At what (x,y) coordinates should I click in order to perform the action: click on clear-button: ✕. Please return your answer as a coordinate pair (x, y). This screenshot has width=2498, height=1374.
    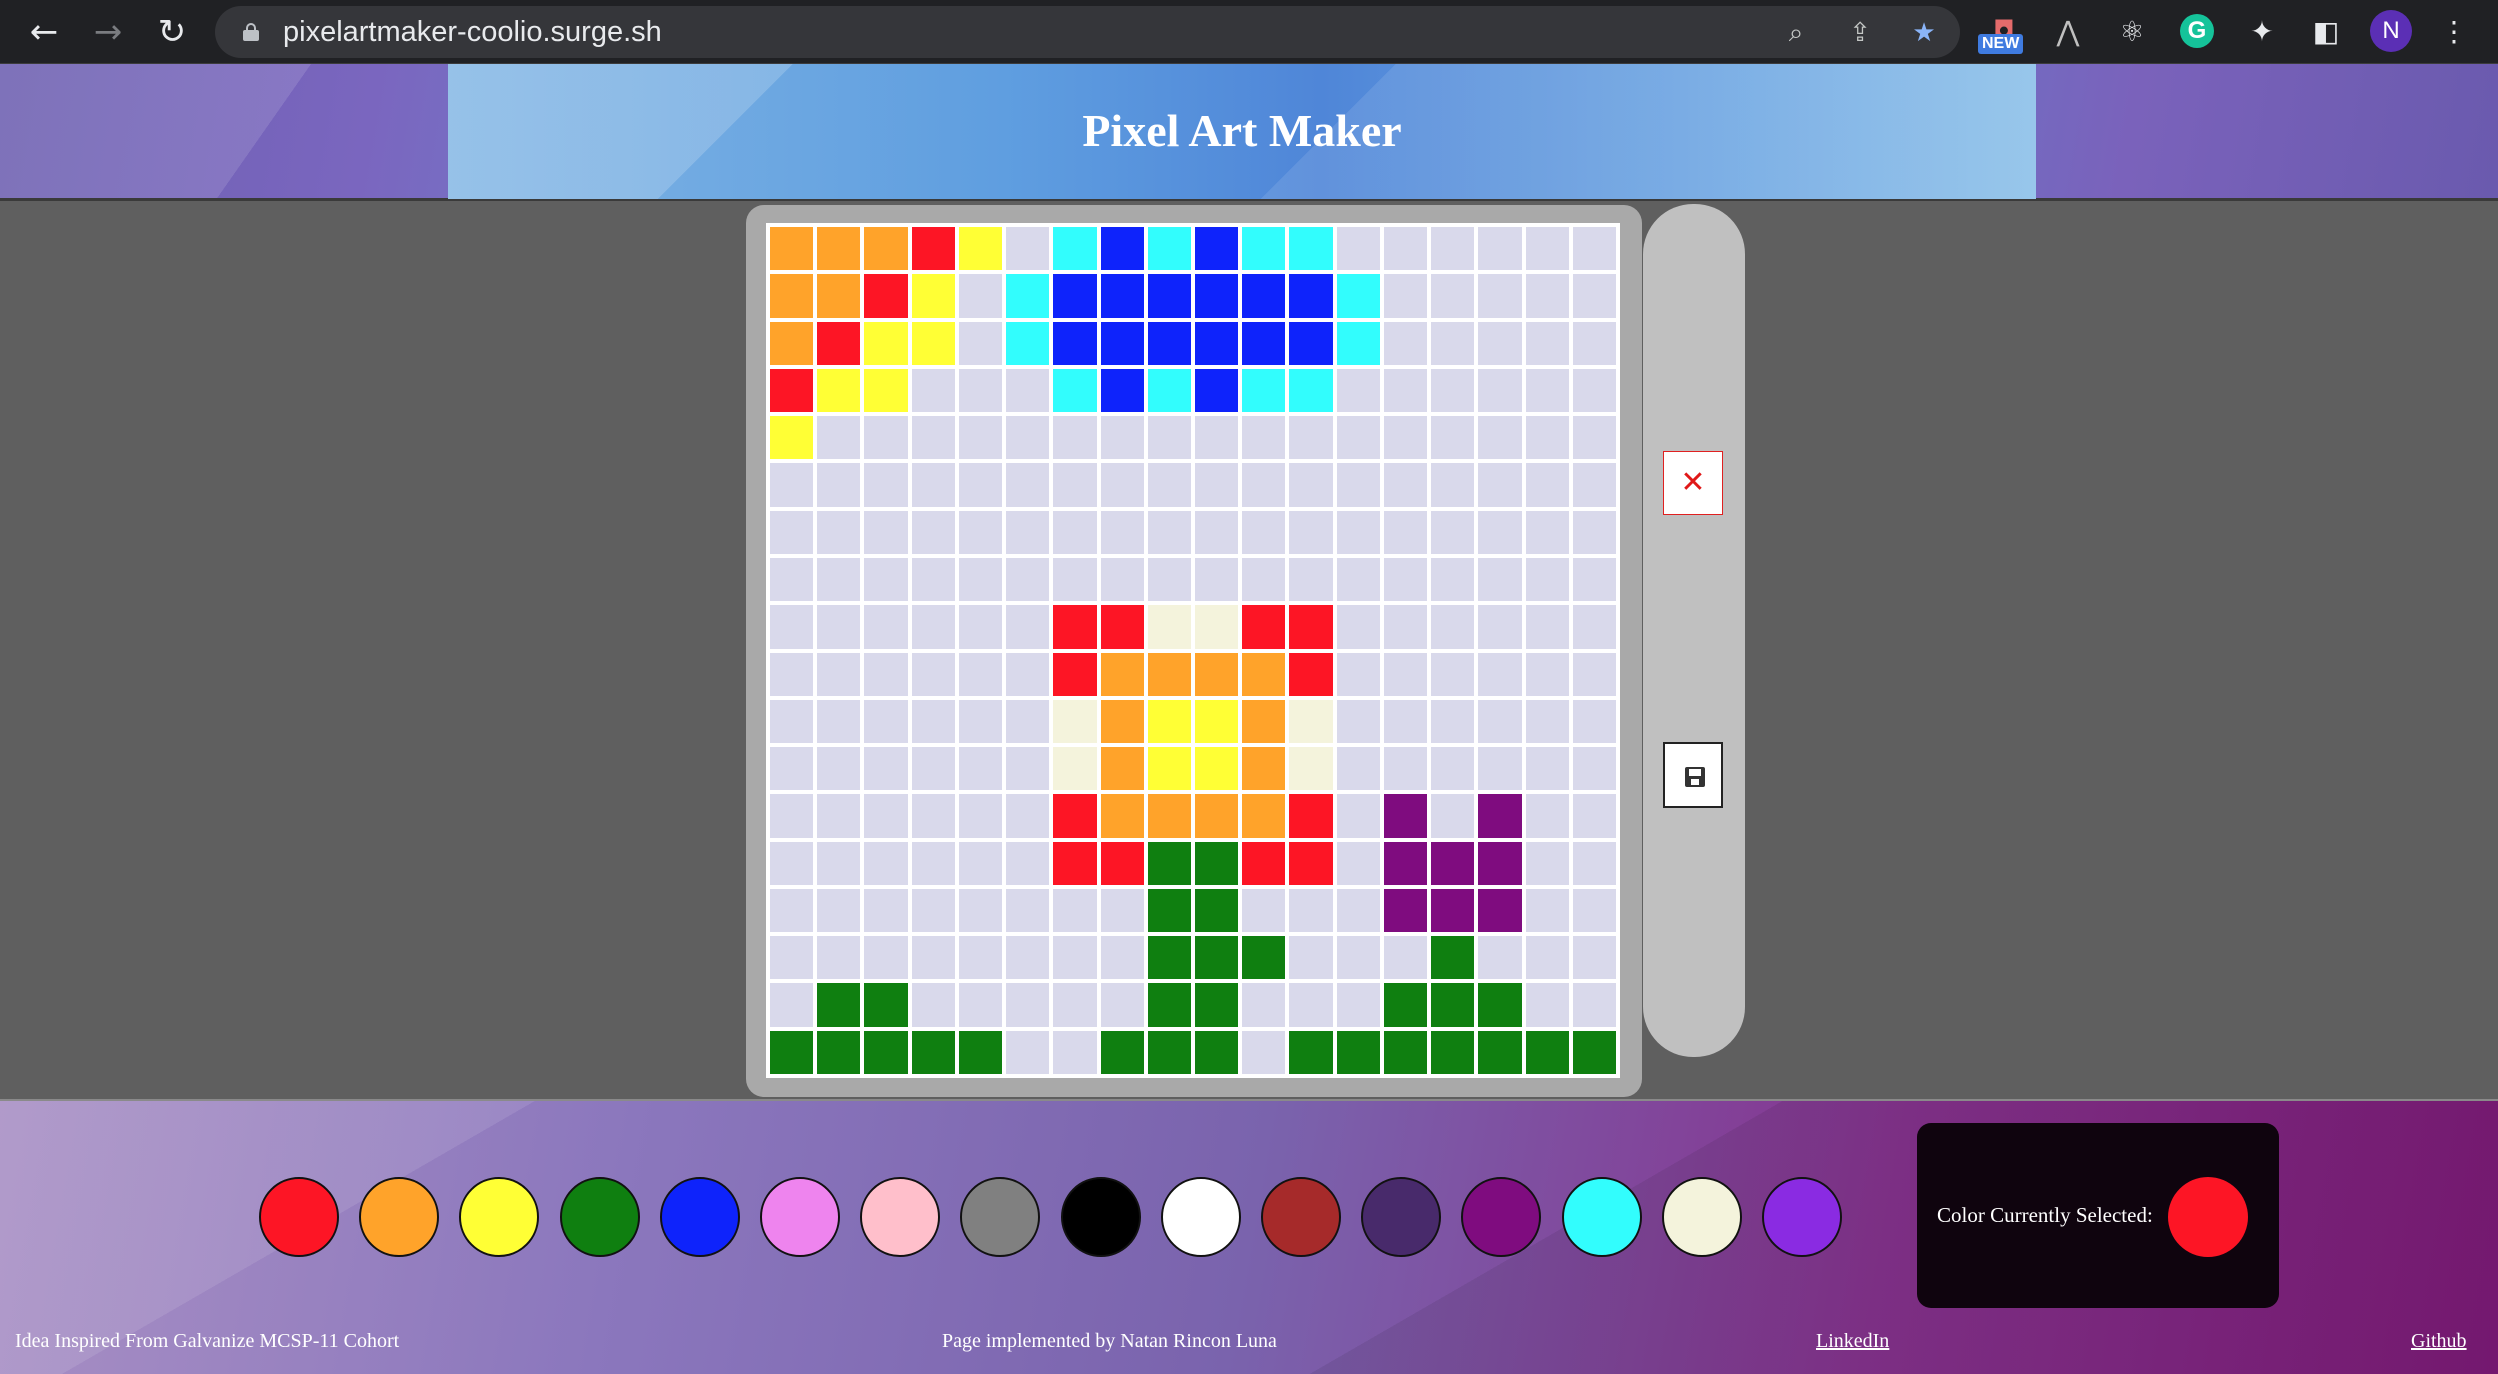
    Looking at the image, I should click on (1693, 483).